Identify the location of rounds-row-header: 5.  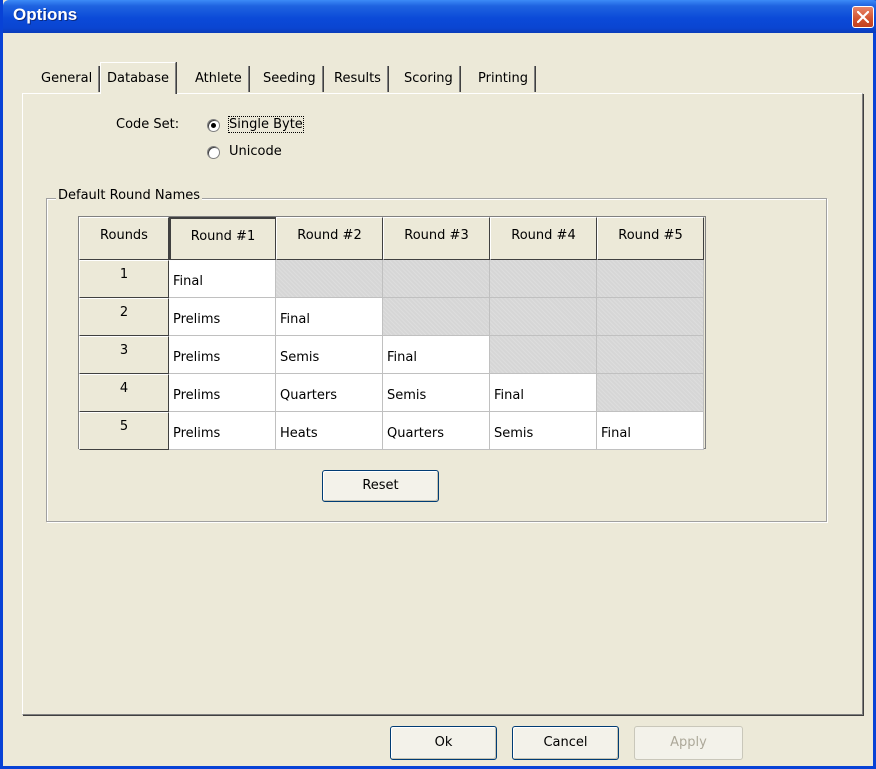
(124, 431).